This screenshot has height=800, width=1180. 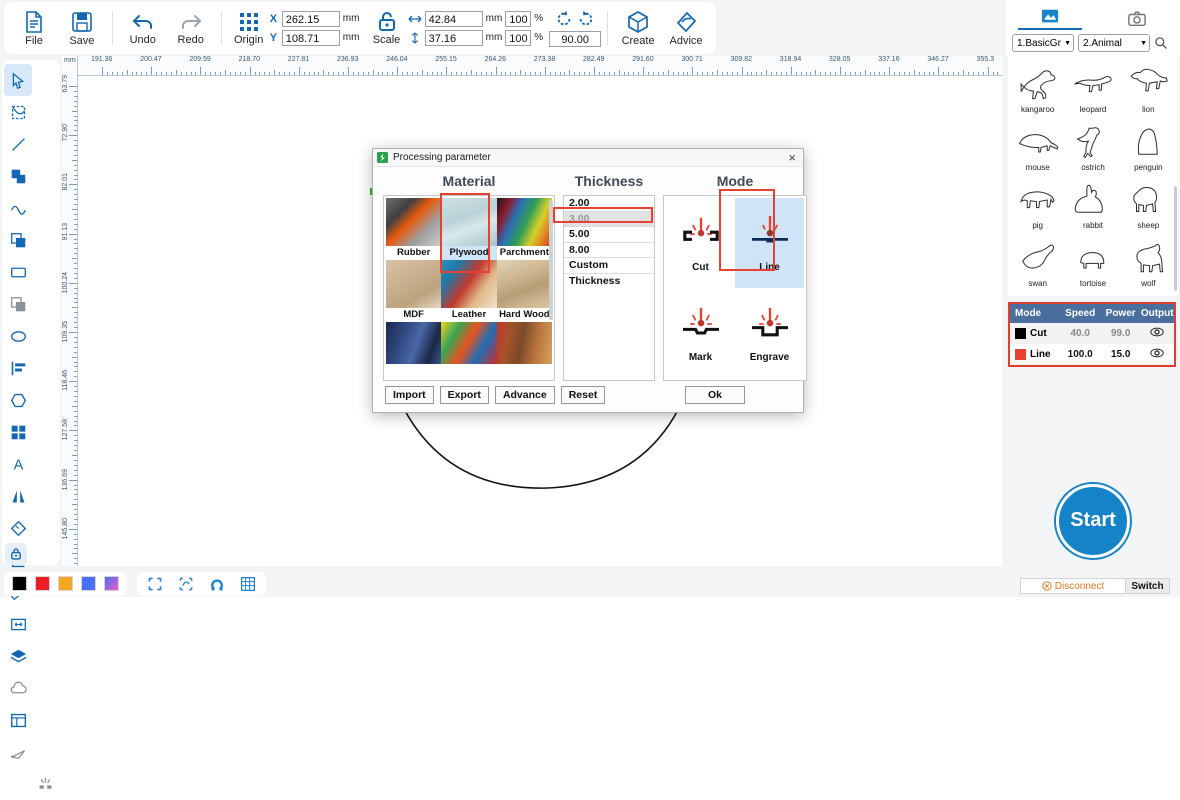 I want to click on category-select-1: 1.BasicGrap ▼, so click(x=1043, y=43).